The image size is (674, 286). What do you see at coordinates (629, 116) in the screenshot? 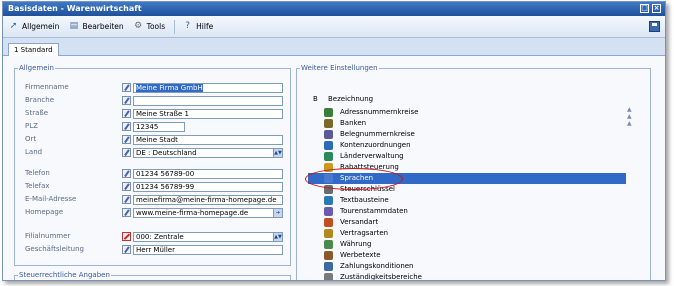
I see `scroll-arrows-icon: ▲ ▲ ▲` at bounding box center [629, 116].